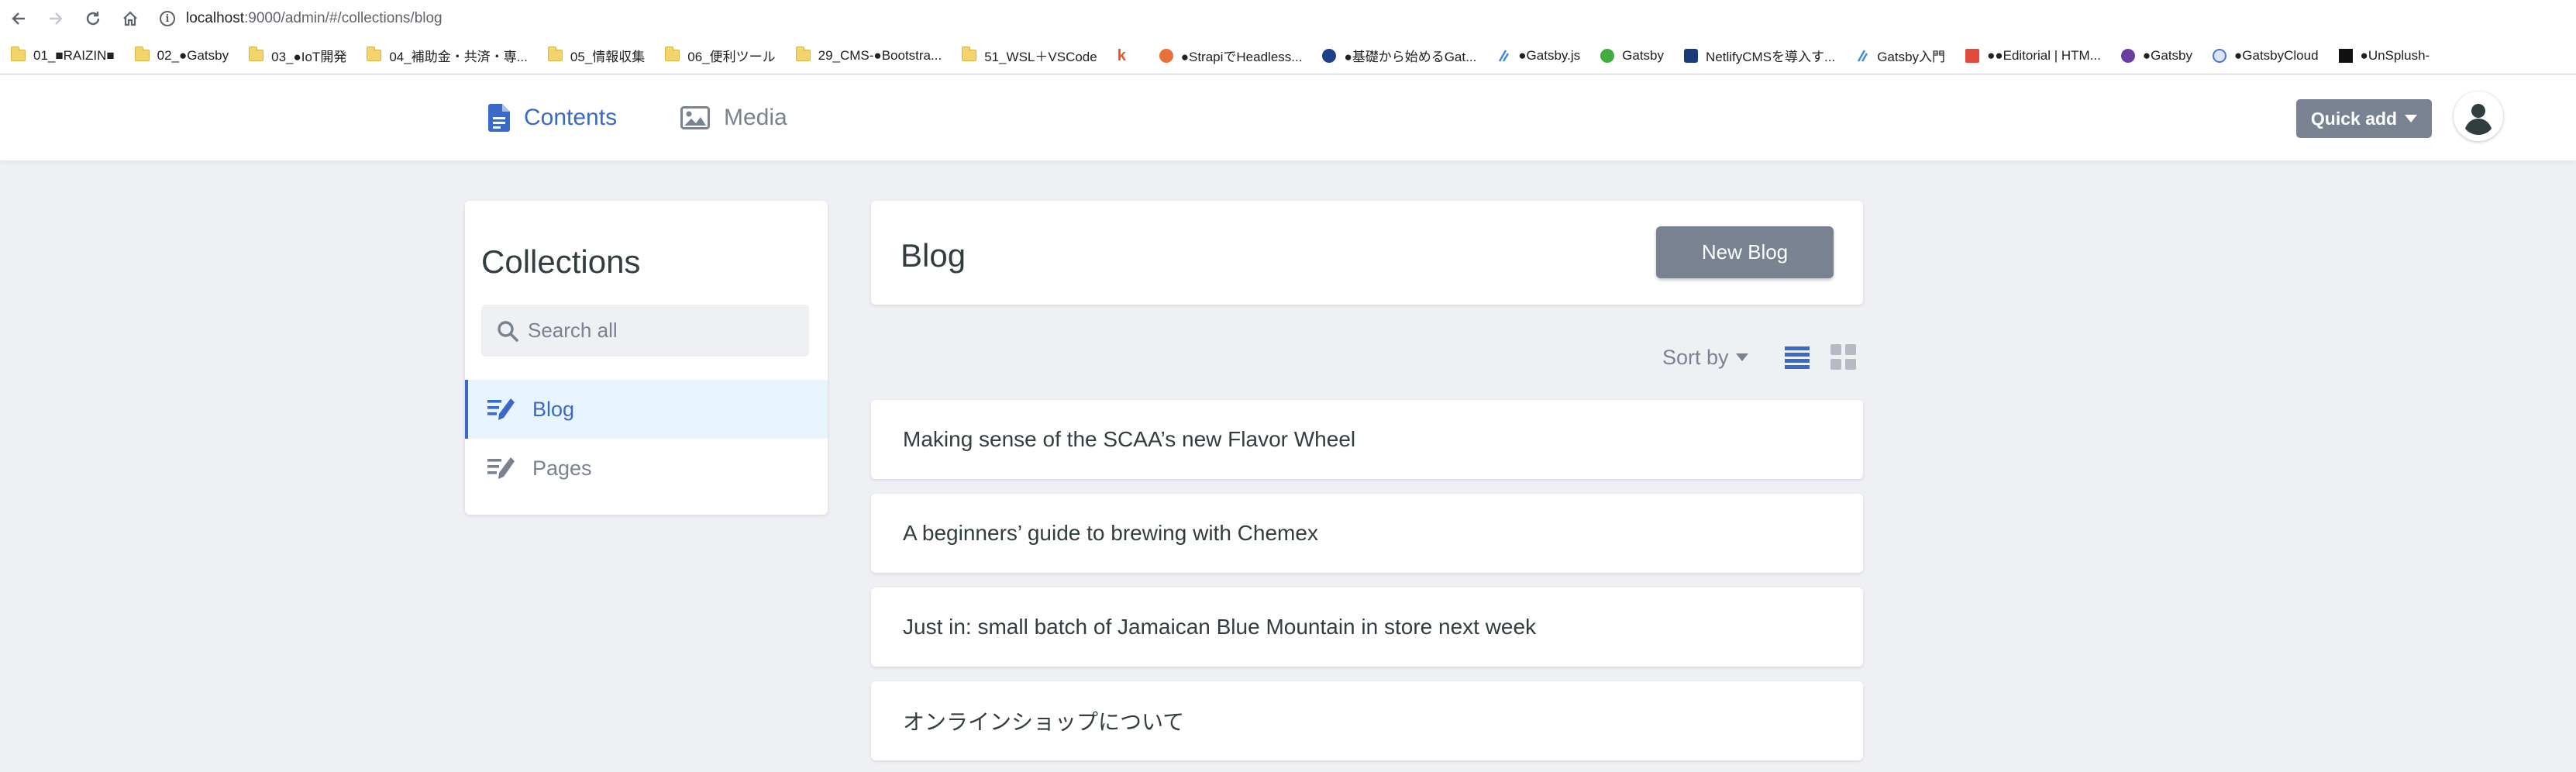 This screenshot has height=772, width=2576. Describe the element at coordinates (1607, 55) in the screenshot. I see `gatsby-icon` at that location.